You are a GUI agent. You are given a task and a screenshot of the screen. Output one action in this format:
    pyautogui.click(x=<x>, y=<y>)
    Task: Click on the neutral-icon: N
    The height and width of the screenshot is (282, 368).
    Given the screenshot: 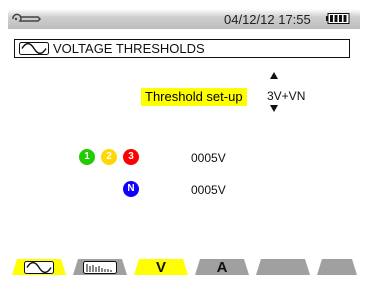 What is the action you would take?
    pyautogui.click(x=131, y=189)
    